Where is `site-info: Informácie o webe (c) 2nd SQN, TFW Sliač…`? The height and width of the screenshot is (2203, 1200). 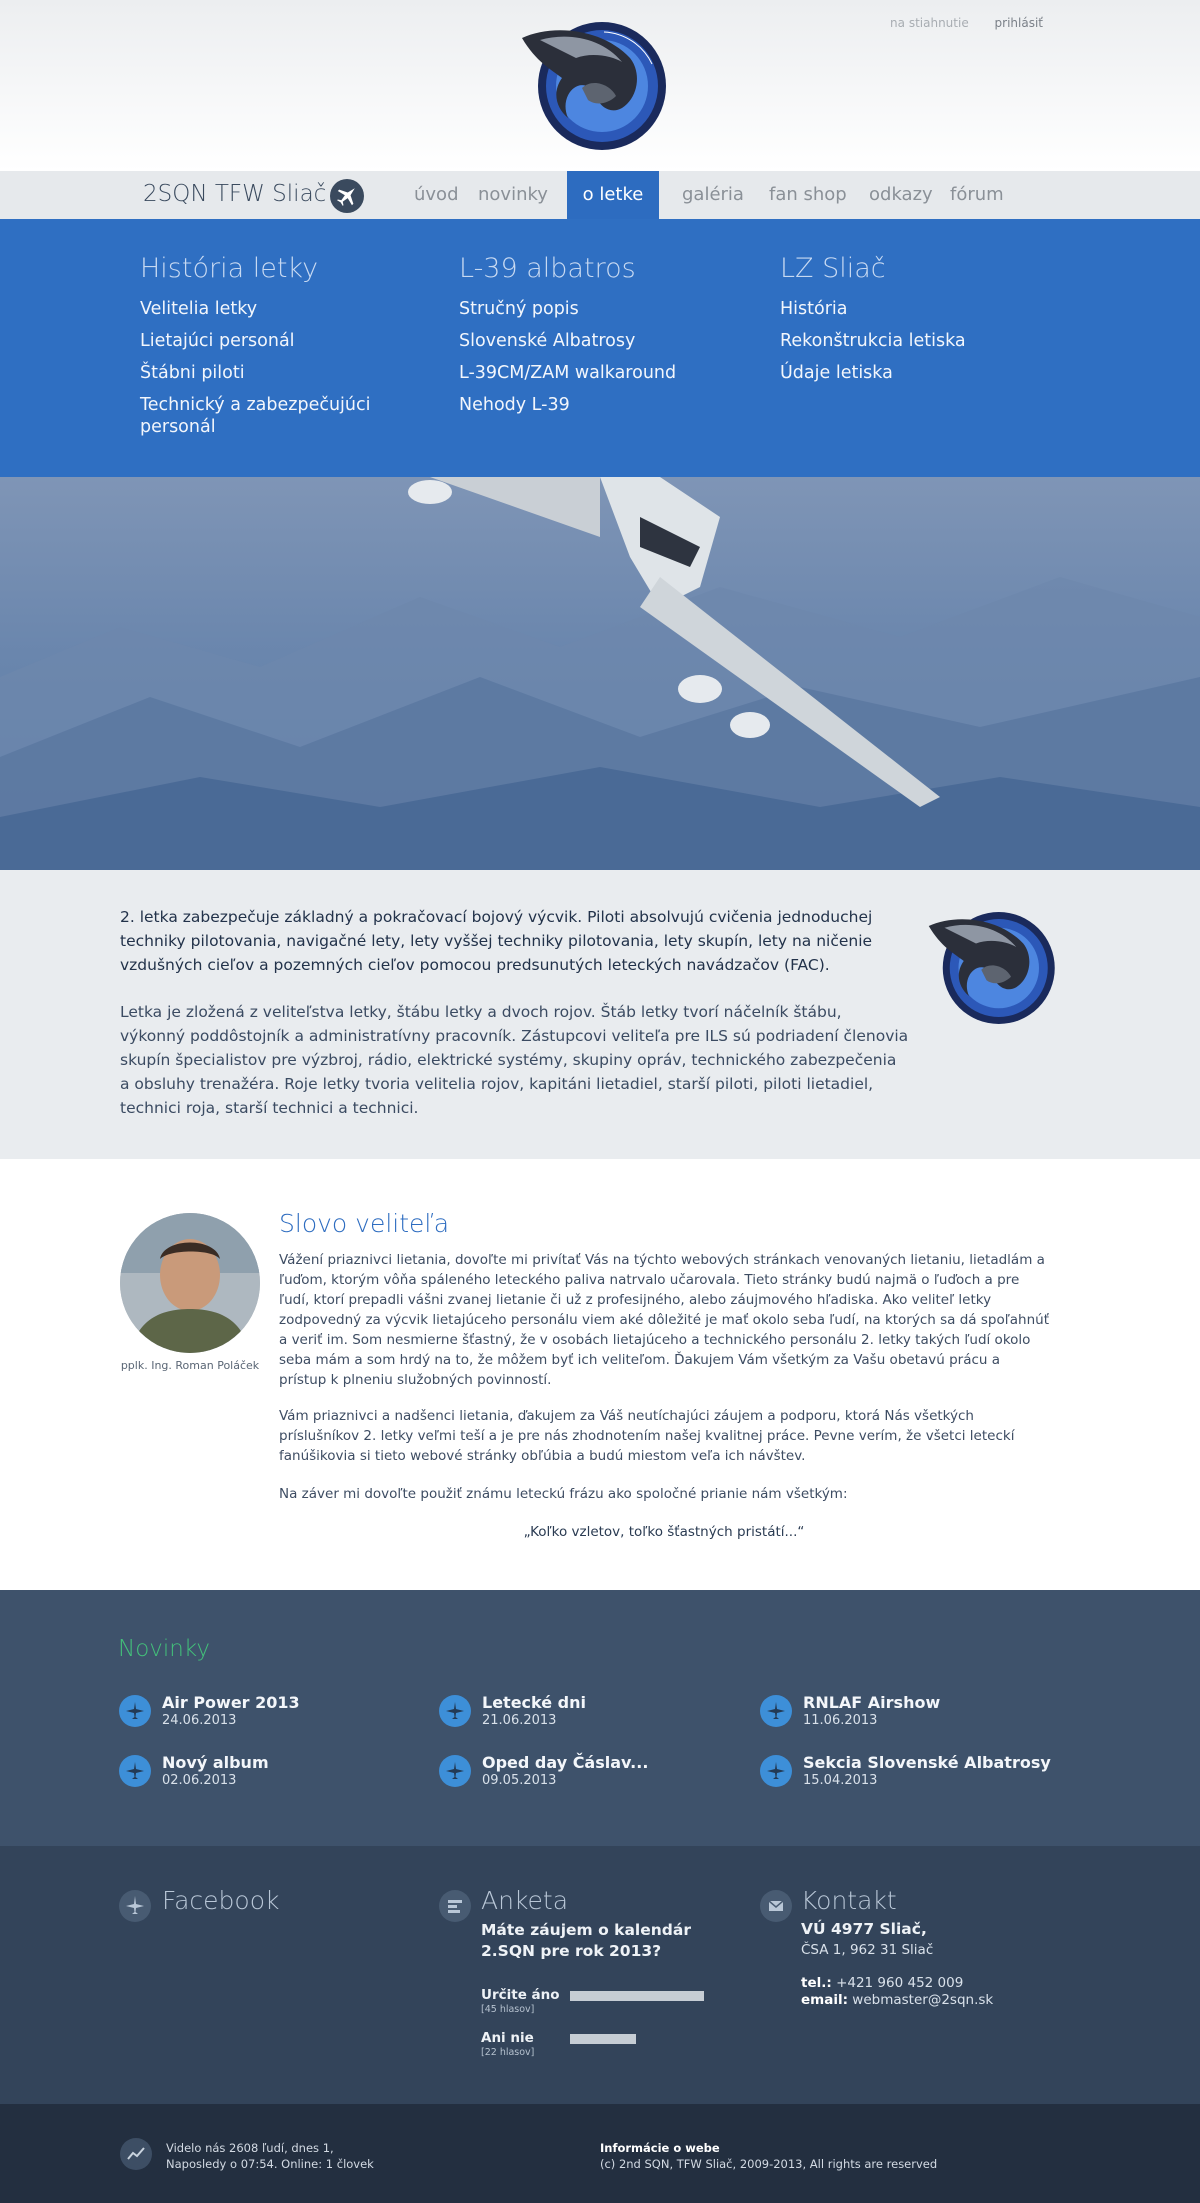 site-info: Informácie o webe (c) 2nd SQN, TFW Sliač… is located at coordinates (768, 2156).